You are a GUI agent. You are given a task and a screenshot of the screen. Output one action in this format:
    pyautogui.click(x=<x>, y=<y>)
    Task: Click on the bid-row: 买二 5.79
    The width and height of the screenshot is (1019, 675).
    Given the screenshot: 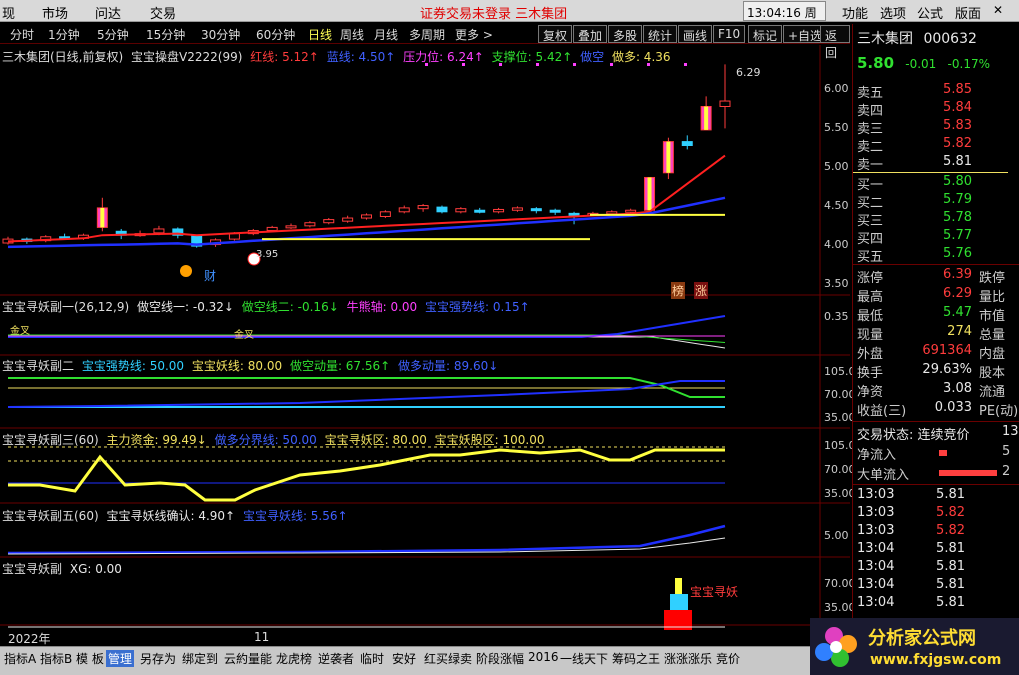 What is the action you would take?
    pyautogui.click(x=937, y=201)
    